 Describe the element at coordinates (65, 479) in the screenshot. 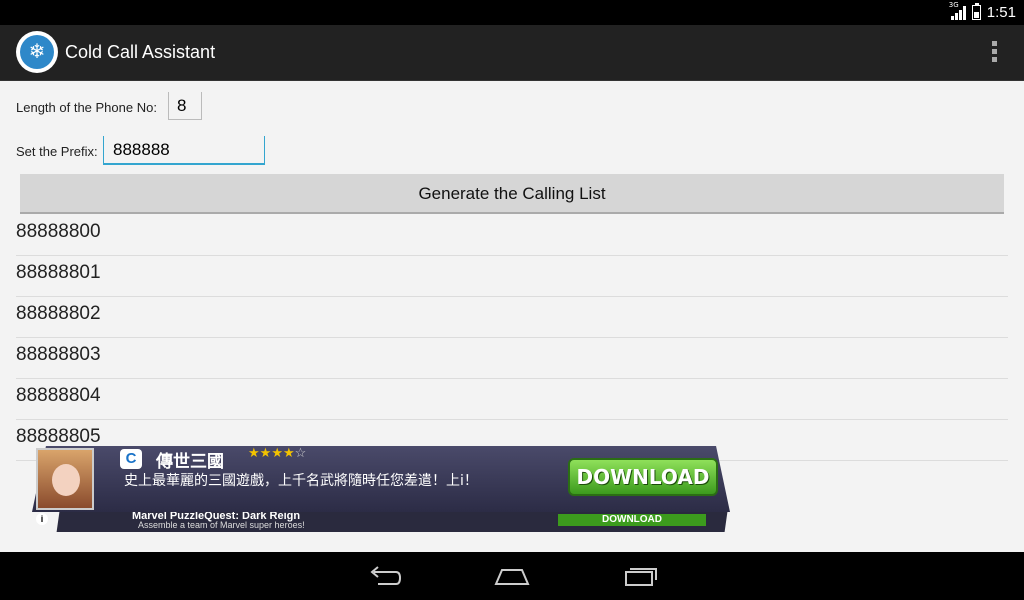

I see `ad-game-avatar` at that location.